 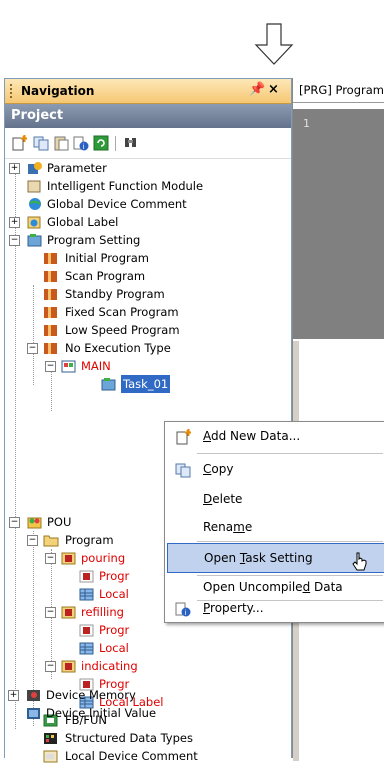 I want to click on tree-item-refilling-local-label: Local, so click(x=123, y=648).